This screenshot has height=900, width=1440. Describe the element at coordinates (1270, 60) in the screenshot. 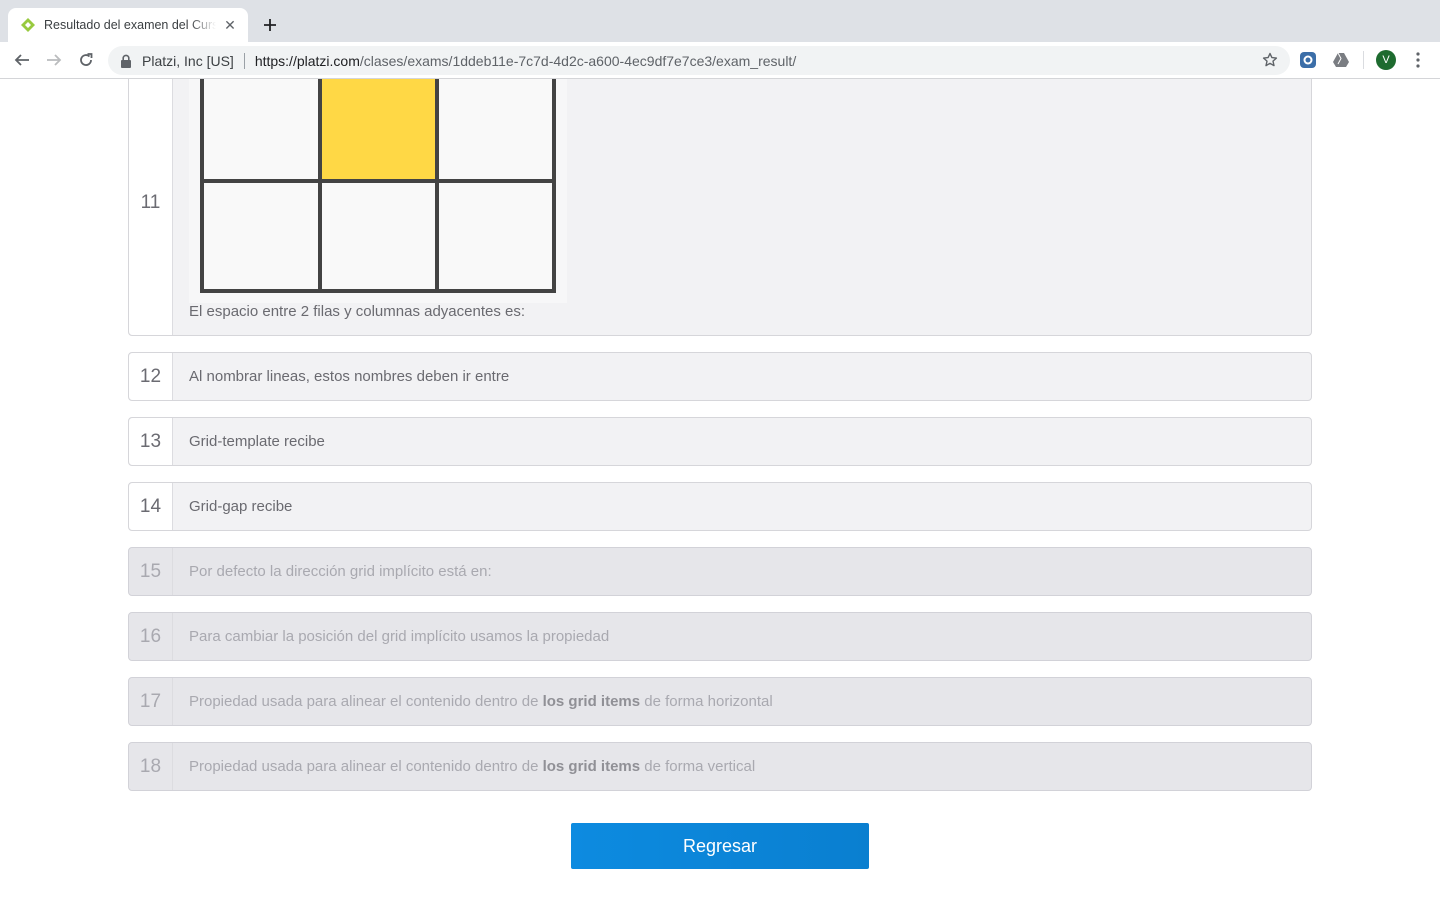

I see `bookmark-star-icon` at that location.